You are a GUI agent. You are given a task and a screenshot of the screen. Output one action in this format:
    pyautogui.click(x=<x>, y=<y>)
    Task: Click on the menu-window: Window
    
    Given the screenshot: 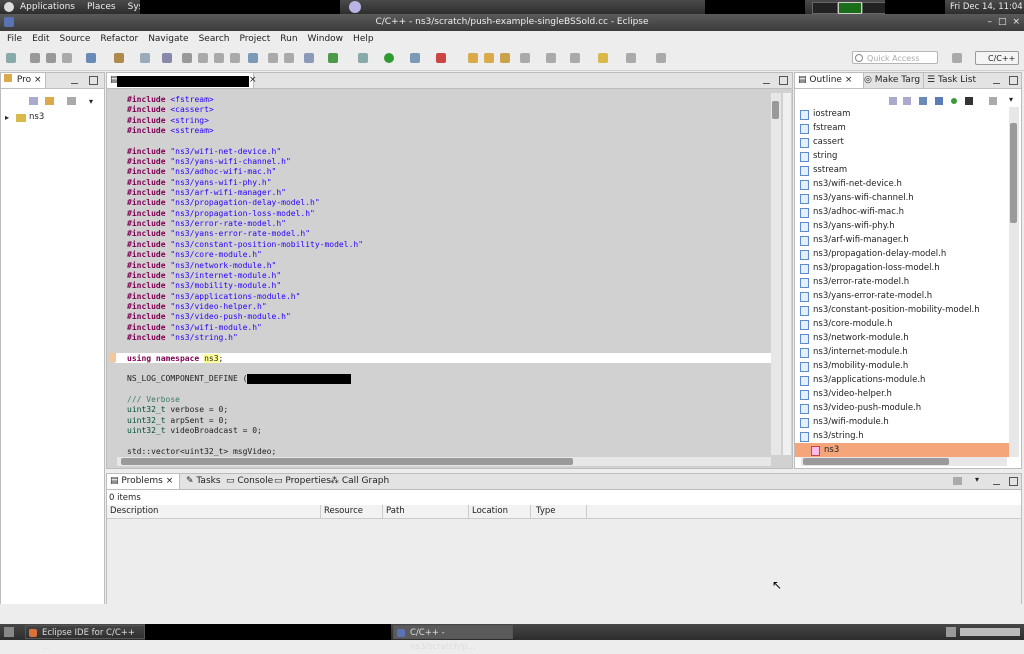 What is the action you would take?
    pyautogui.click(x=326, y=39)
    